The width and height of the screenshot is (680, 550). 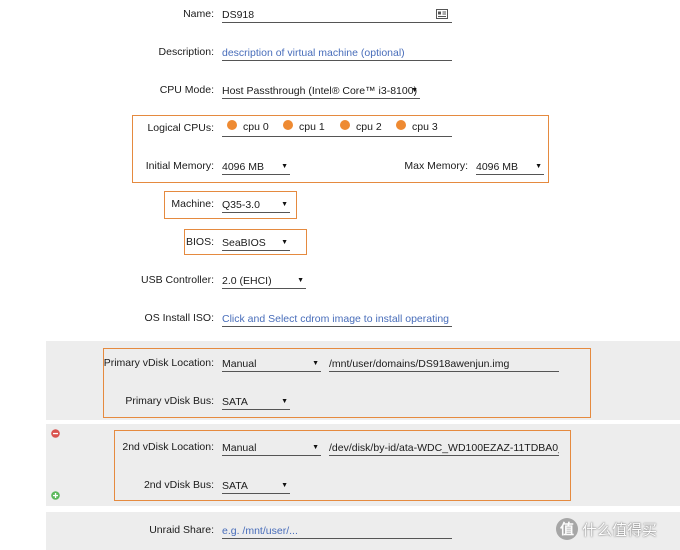 I want to click on name-label: Name:, so click(x=198, y=14).